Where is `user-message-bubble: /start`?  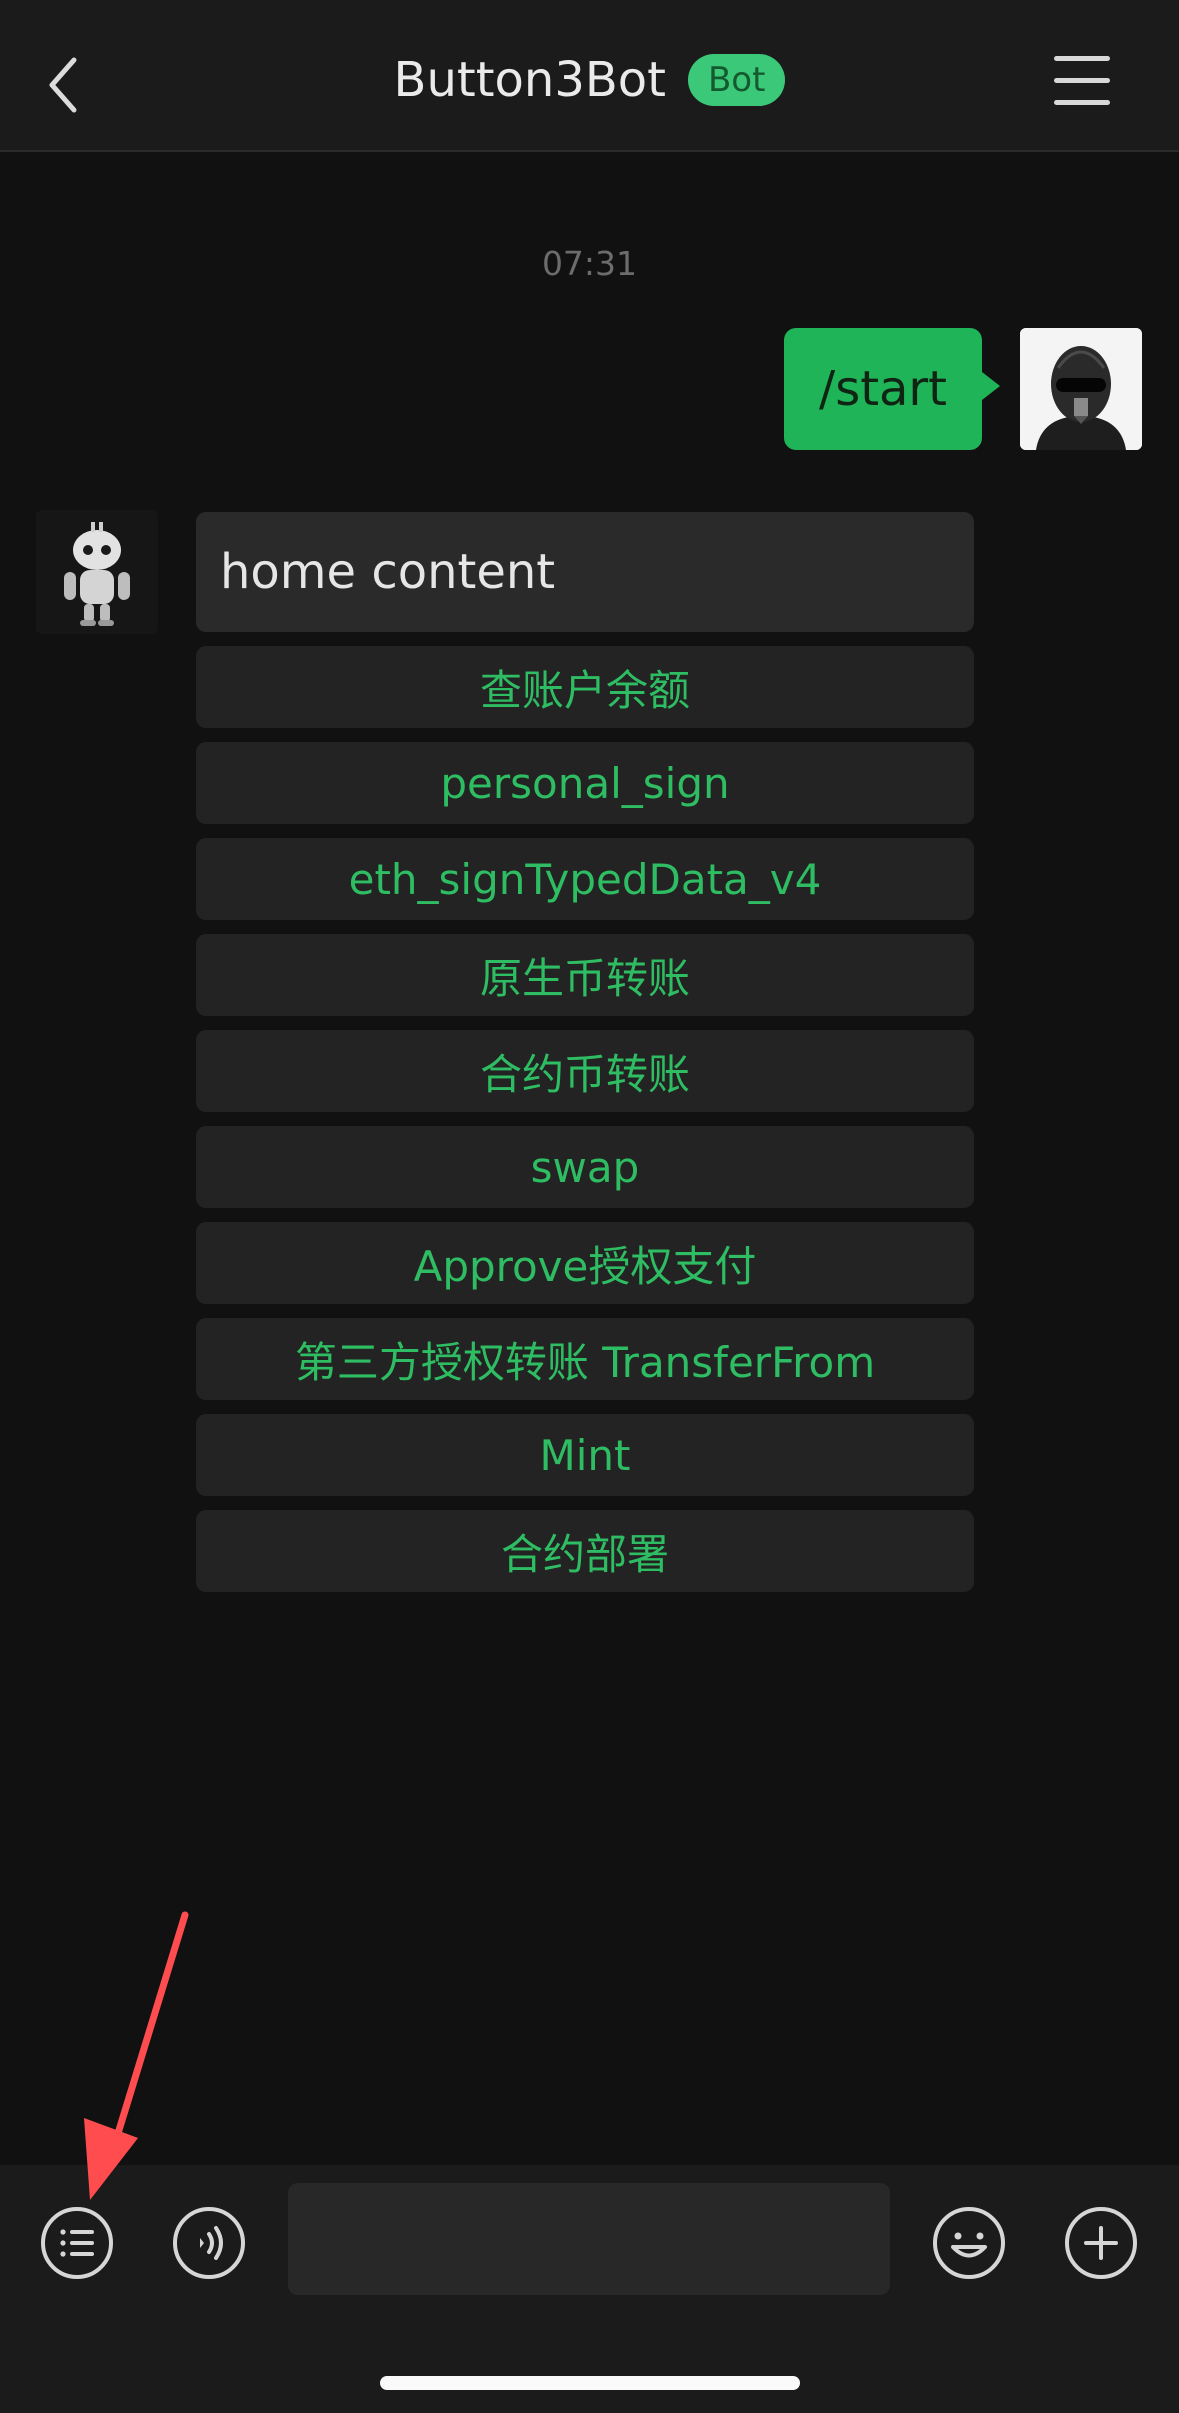 user-message-bubble: /start is located at coordinates (892, 389).